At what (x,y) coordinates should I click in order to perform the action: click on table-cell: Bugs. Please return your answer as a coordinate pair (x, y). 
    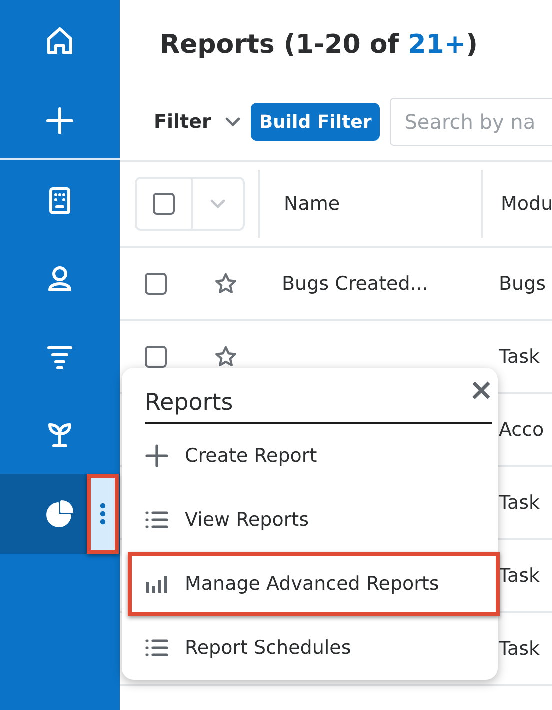
    Looking at the image, I should click on (522, 283).